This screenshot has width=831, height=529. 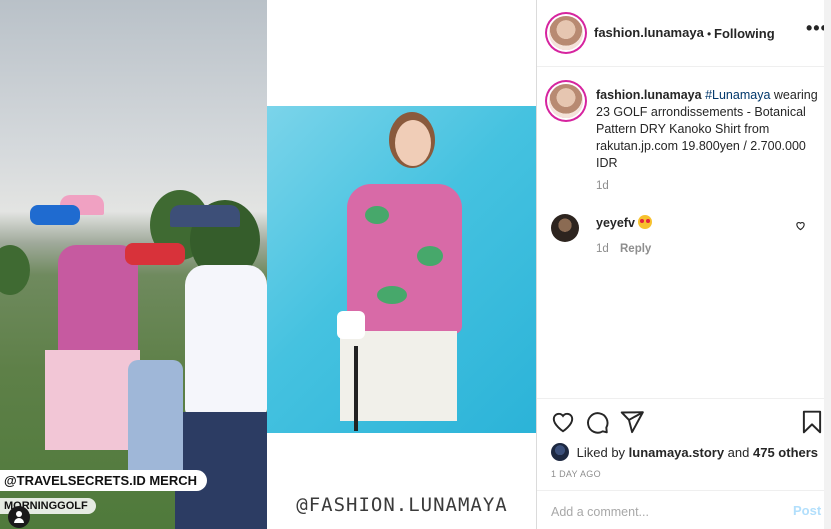 What do you see at coordinates (737, 95) in the screenshot?
I see `caption-hashtag: #Lunamaya` at bounding box center [737, 95].